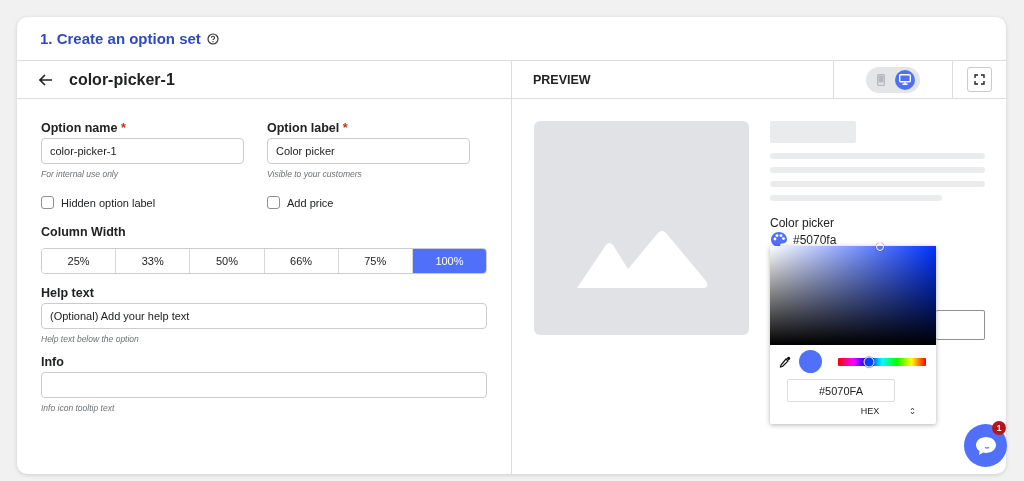  Describe the element at coordinates (308, 129) in the screenshot. I see `field-label: Option label *` at that location.